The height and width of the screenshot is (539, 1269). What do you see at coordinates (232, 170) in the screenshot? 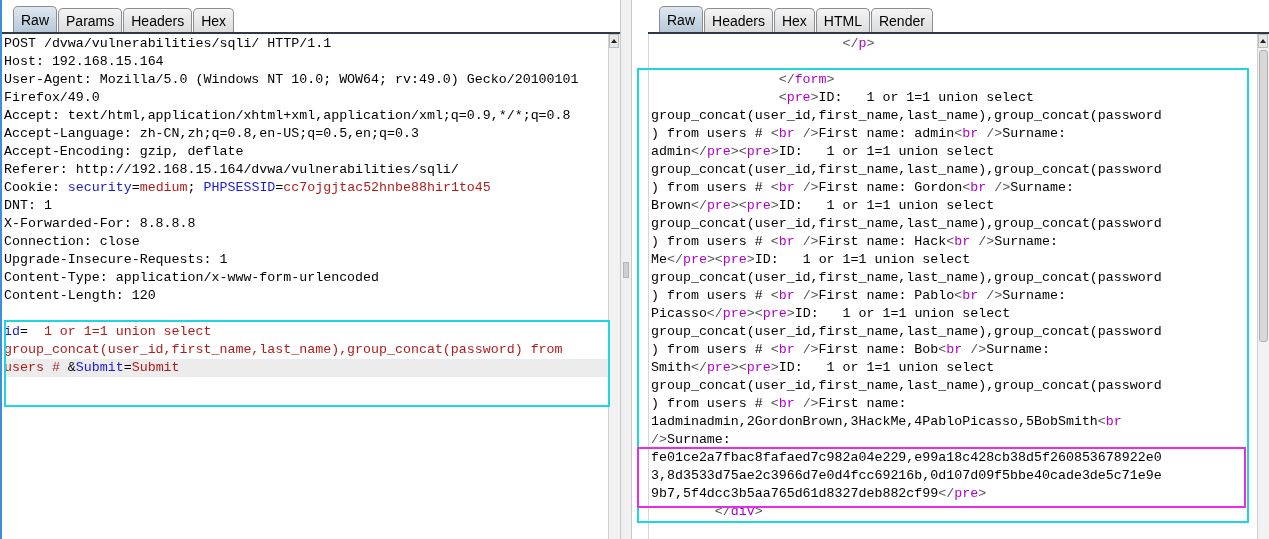
I see `code-line: Referer: http://192.168.15.164/dvwa/vulnerabilities/sqli/` at bounding box center [232, 170].